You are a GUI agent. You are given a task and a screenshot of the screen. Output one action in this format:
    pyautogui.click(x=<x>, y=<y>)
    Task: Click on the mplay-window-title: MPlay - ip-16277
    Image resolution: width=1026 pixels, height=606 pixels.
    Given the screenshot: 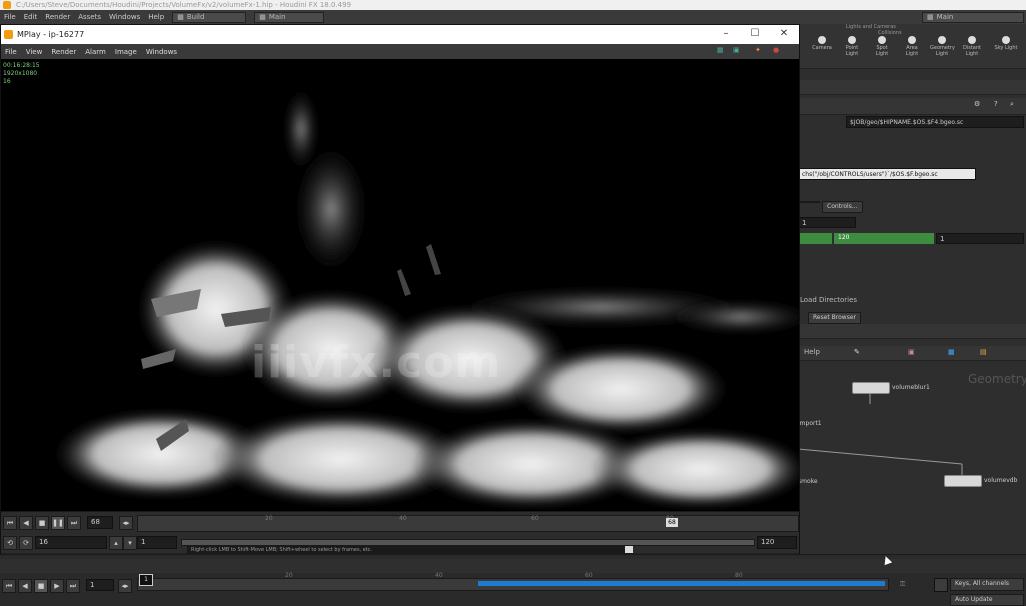 What is the action you would take?
    pyautogui.click(x=51, y=34)
    